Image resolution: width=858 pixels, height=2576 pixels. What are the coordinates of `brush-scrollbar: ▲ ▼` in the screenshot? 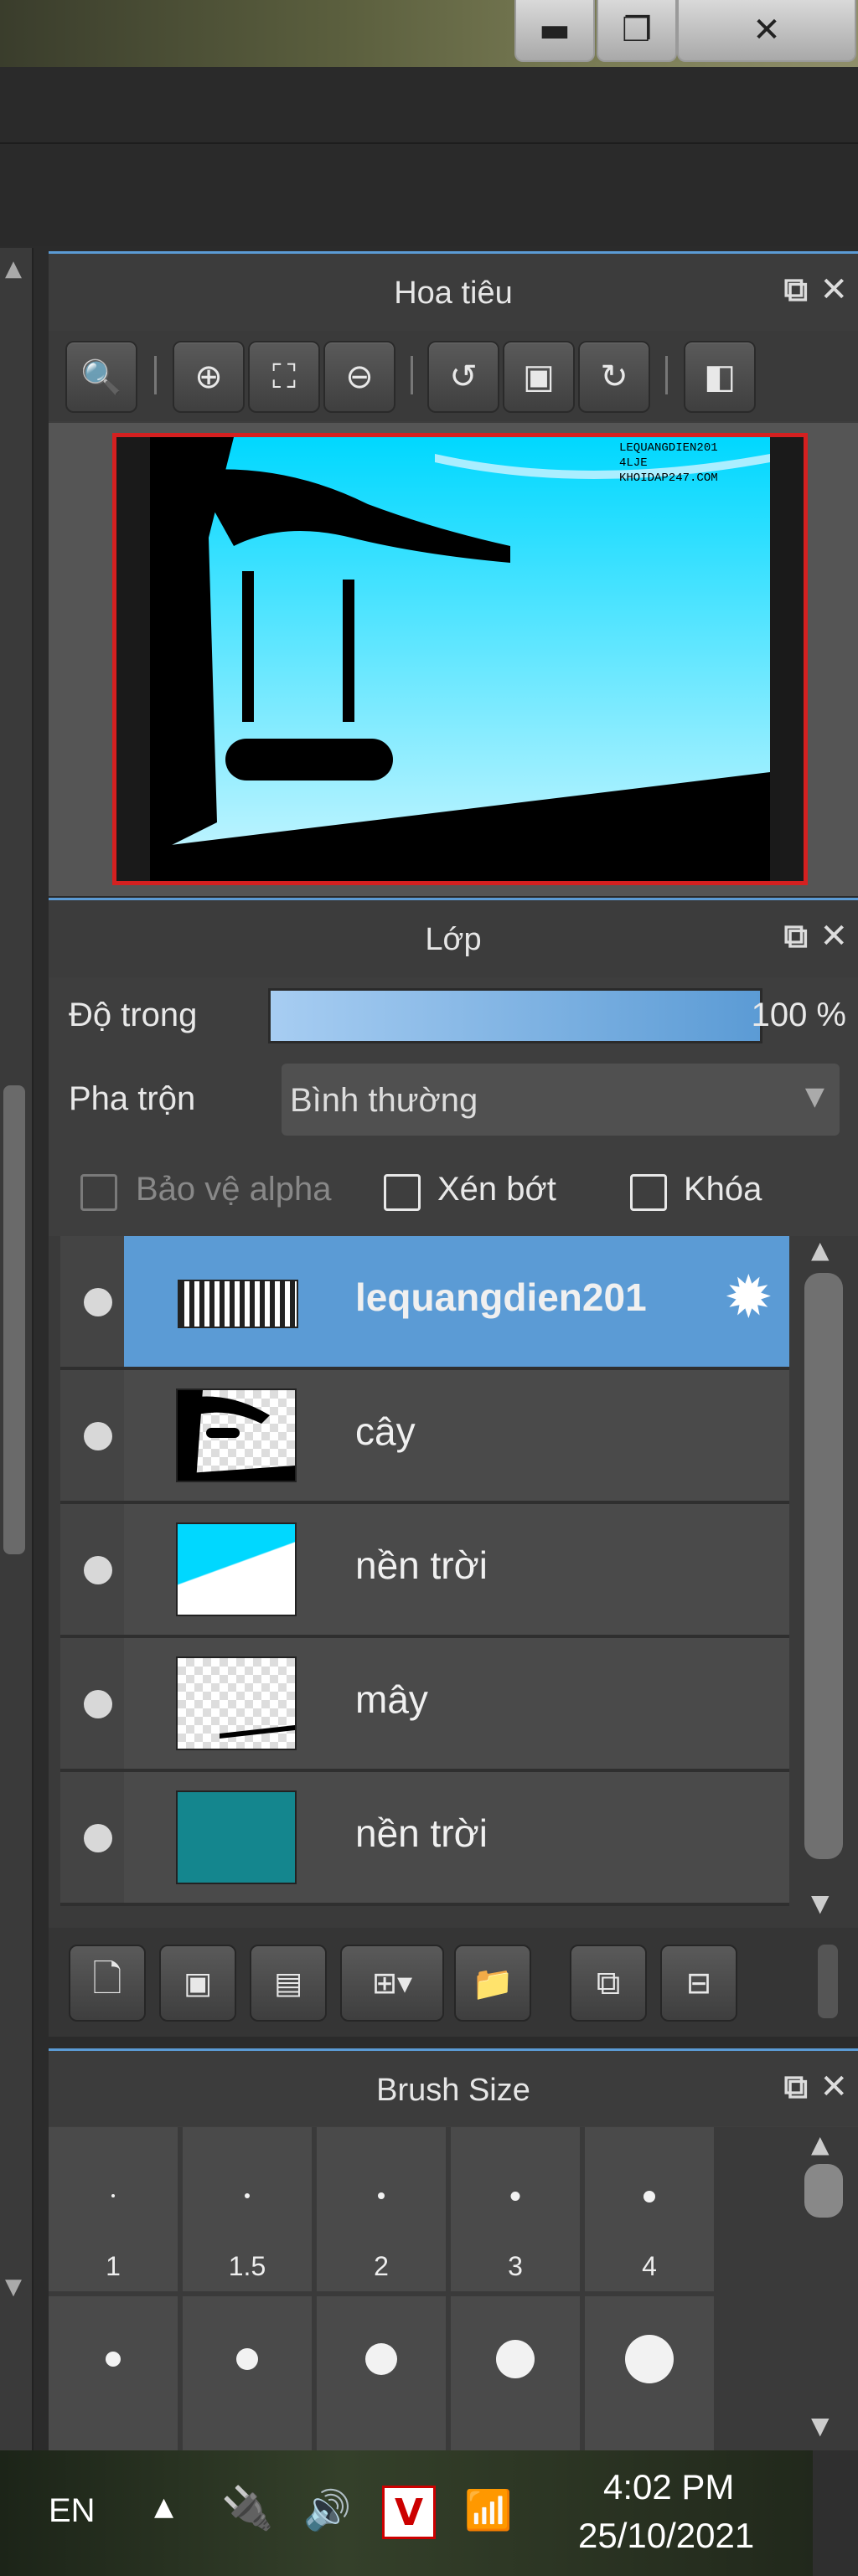 It's located at (824, 2288).